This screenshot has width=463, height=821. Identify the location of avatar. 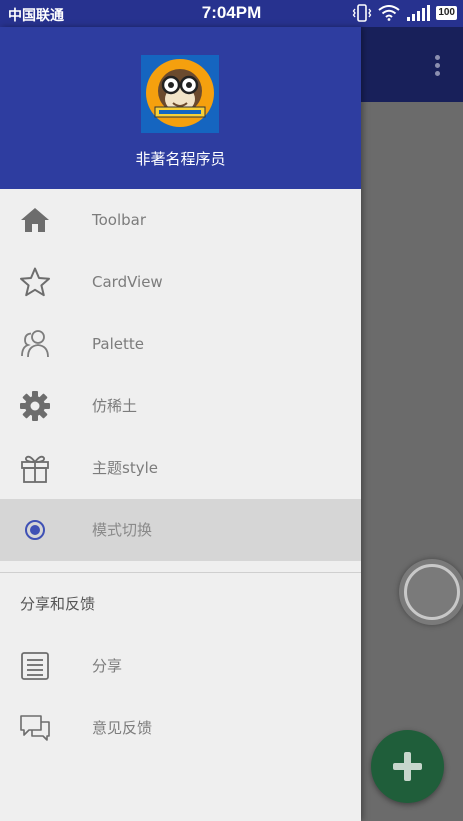
(180, 94).